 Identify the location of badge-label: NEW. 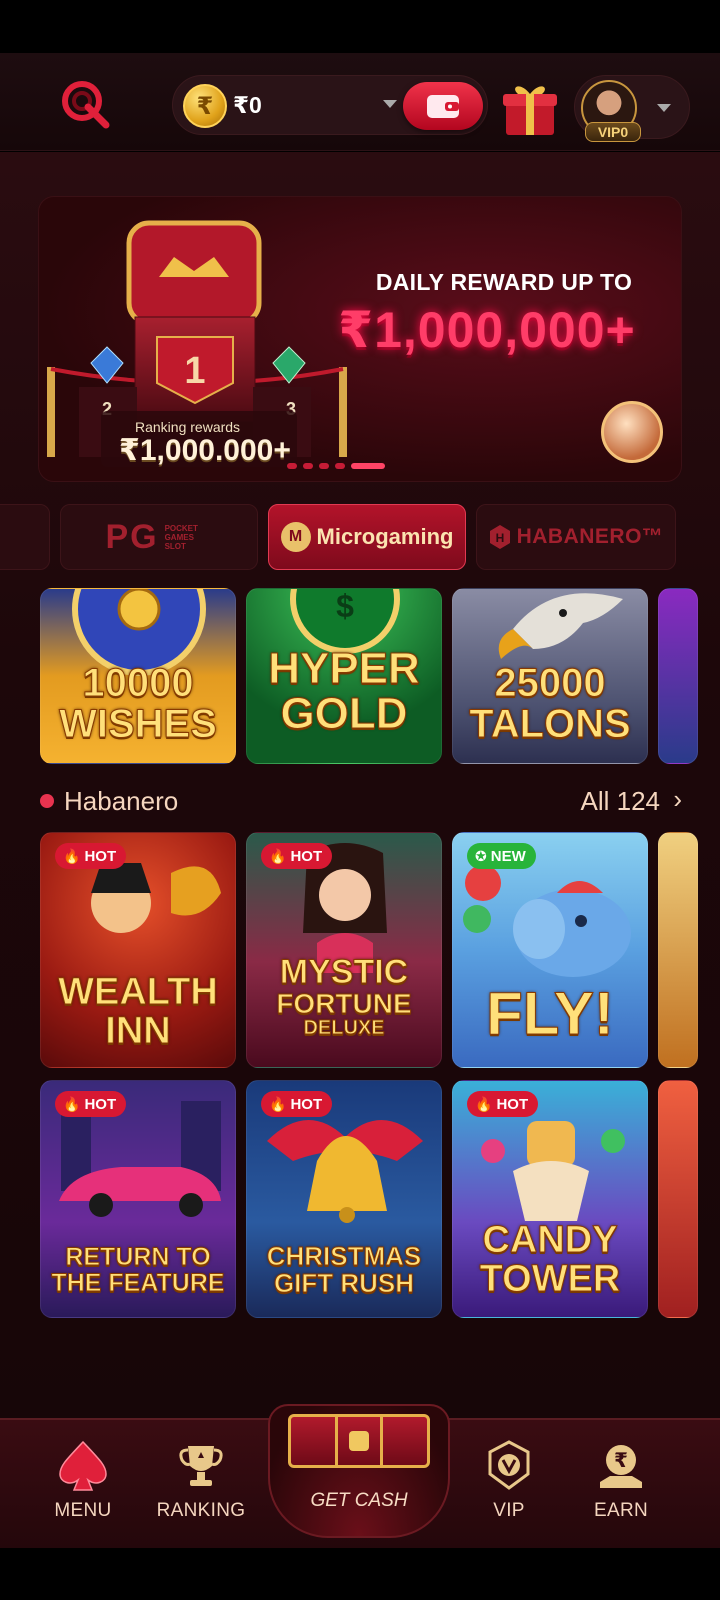
(508, 856).